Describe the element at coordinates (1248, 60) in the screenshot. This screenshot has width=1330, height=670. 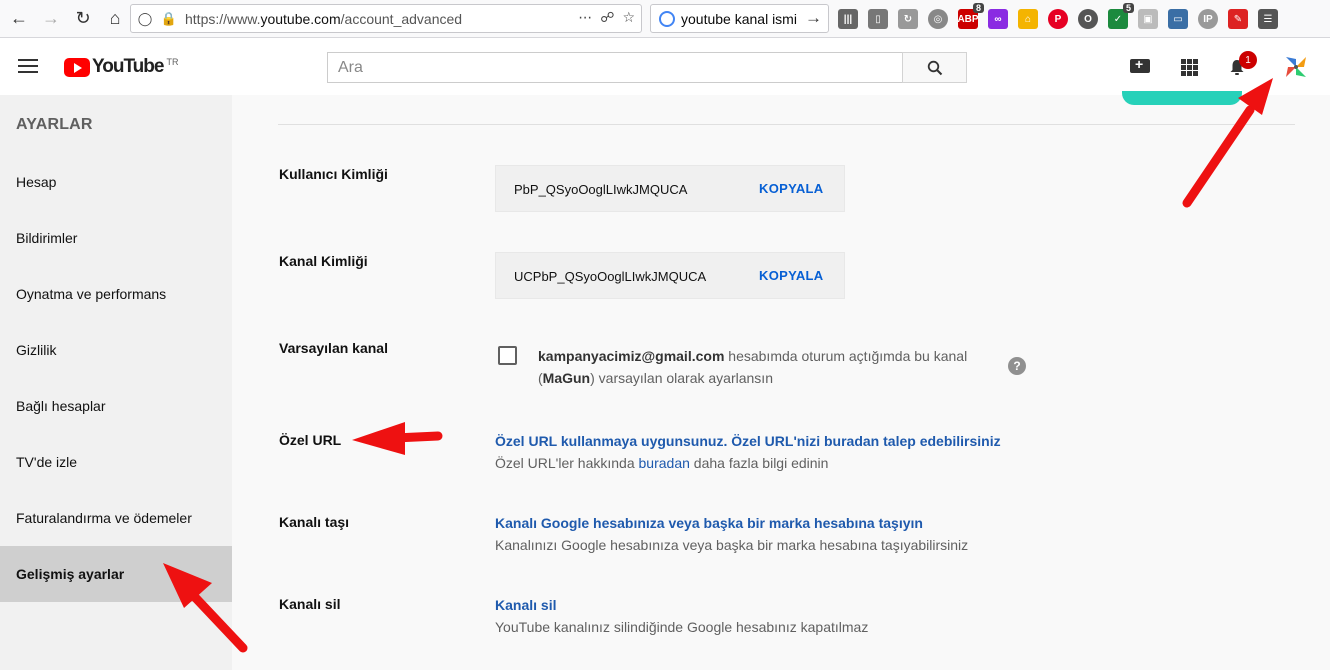
I see `notification-badge: 1` at that location.